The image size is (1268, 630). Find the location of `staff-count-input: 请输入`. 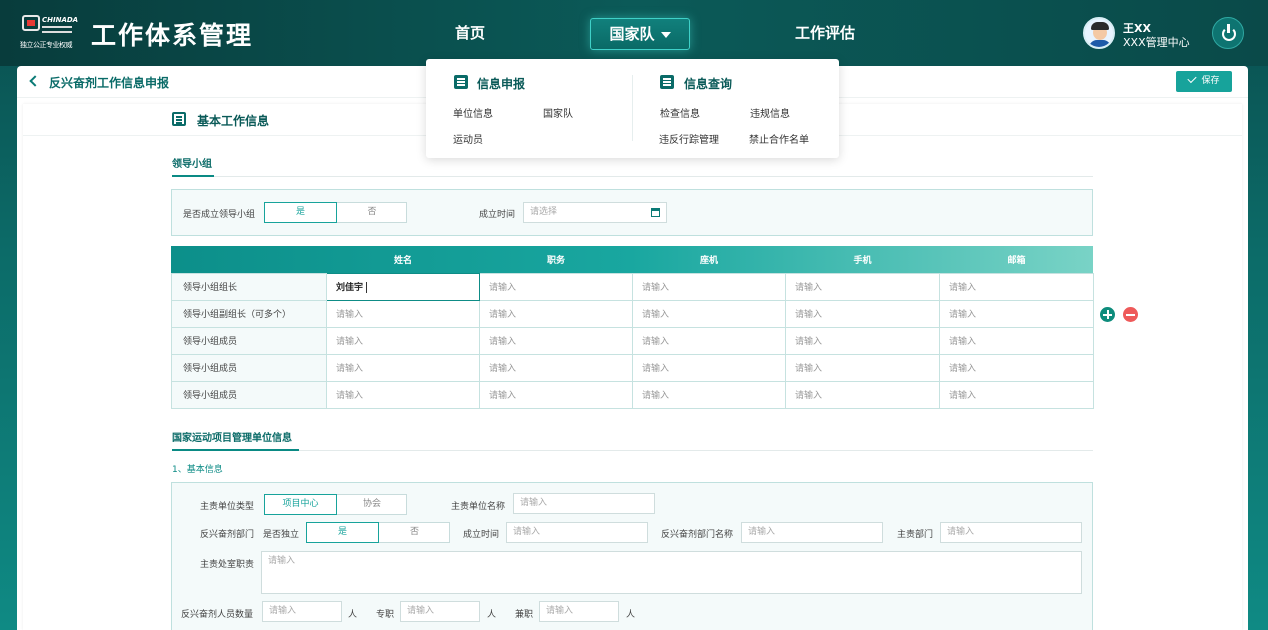

staff-count-input: 请输入 is located at coordinates (302, 611).